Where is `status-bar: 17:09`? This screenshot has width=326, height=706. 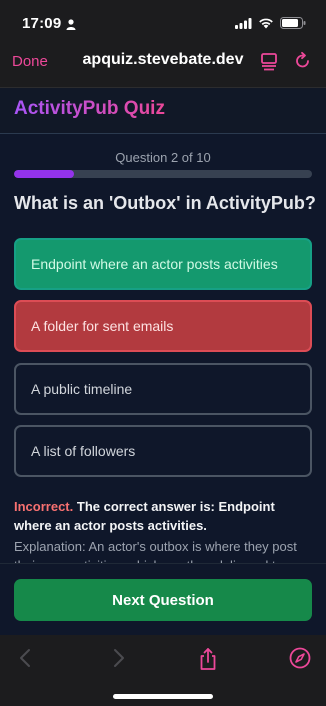 status-bar: 17:09 is located at coordinates (163, 22).